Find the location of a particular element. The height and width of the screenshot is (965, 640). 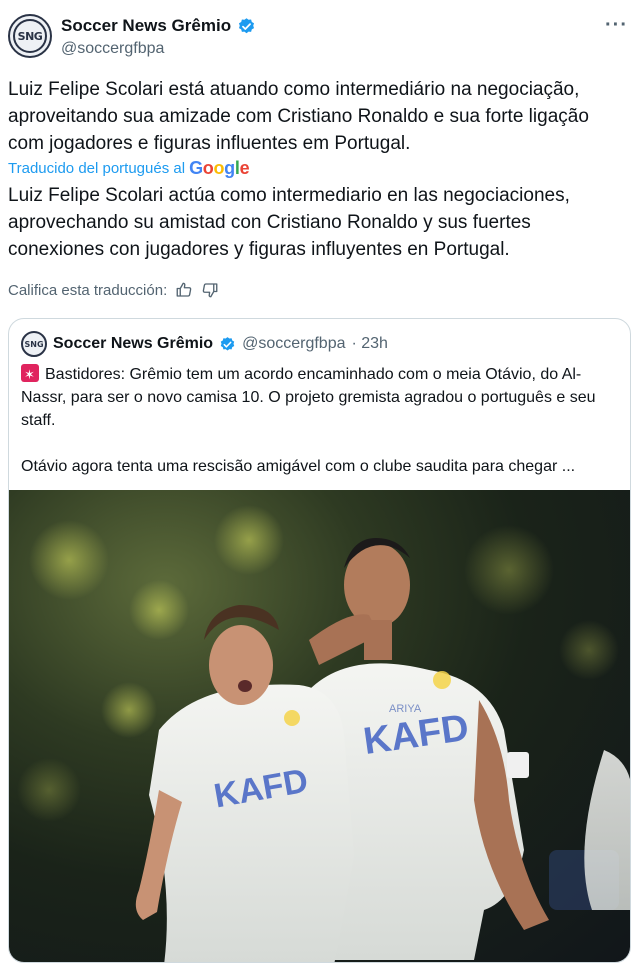

author-avatar-logo: SNG is located at coordinates (30, 36).